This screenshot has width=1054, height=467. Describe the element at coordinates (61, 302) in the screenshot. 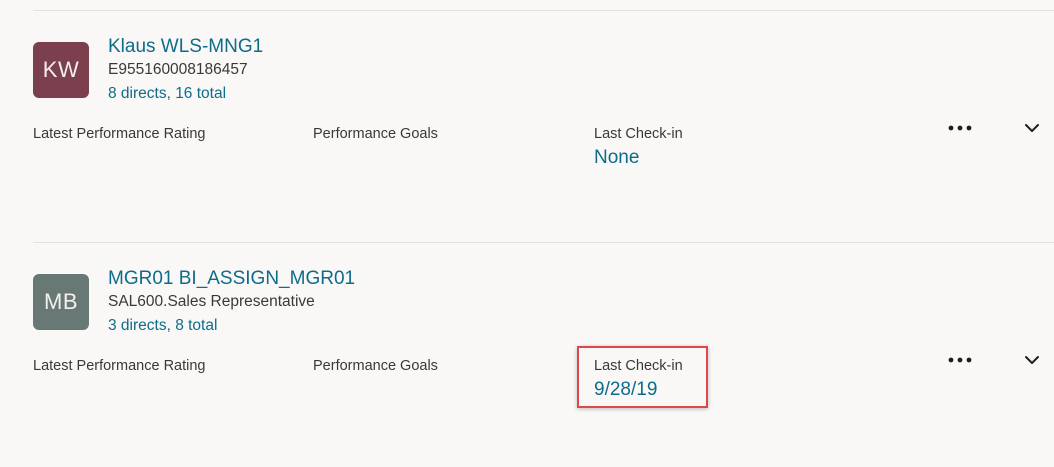

I see `avatar: MB` at that location.